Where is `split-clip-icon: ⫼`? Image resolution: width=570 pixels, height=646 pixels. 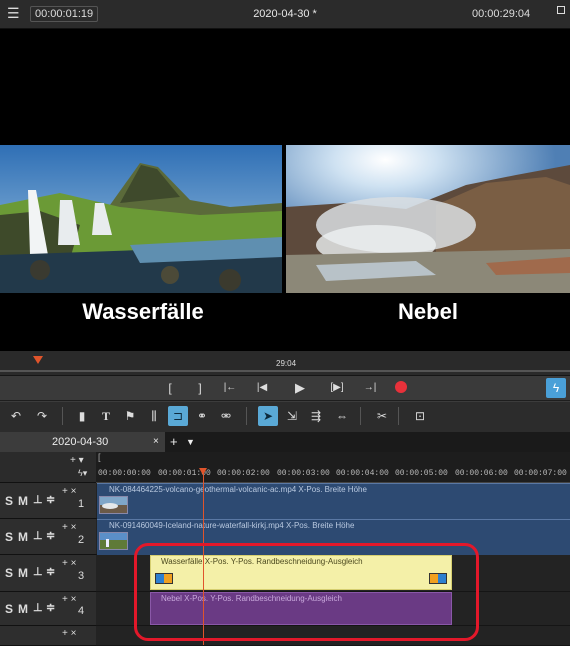
split-clip-icon: ⫼ is located at coordinates (154, 416).